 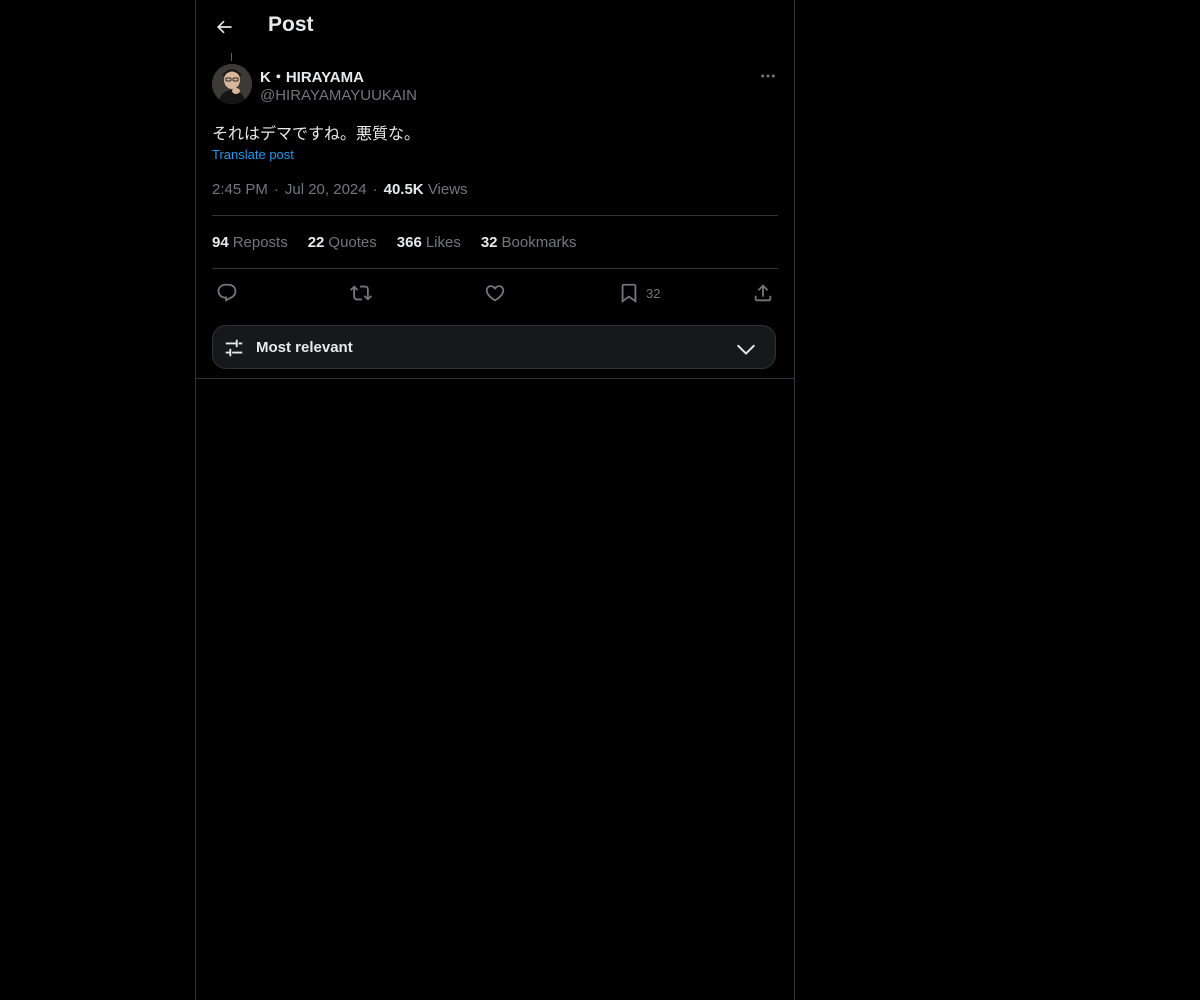 I want to click on quotes-stat: 22 Quotes, so click(x=342, y=242).